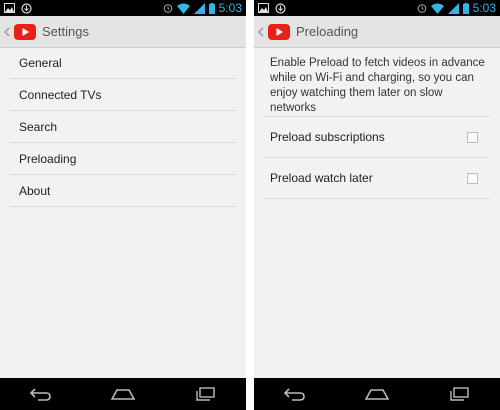 The image size is (500, 410). What do you see at coordinates (35, 190) in the screenshot?
I see `settings-item-label: About` at bounding box center [35, 190].